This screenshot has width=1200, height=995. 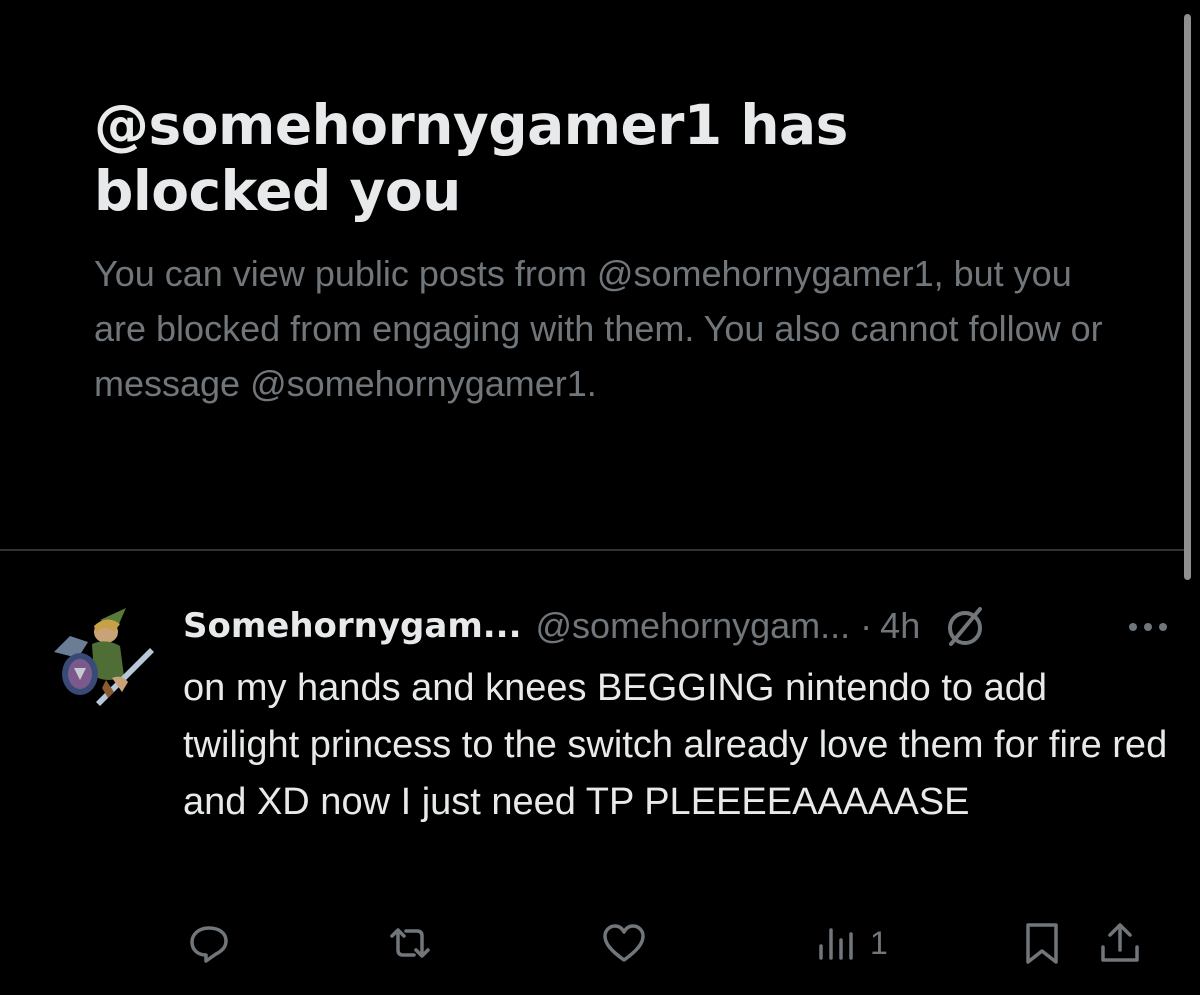 I want to click on avatar, so click(x=102, y=656).